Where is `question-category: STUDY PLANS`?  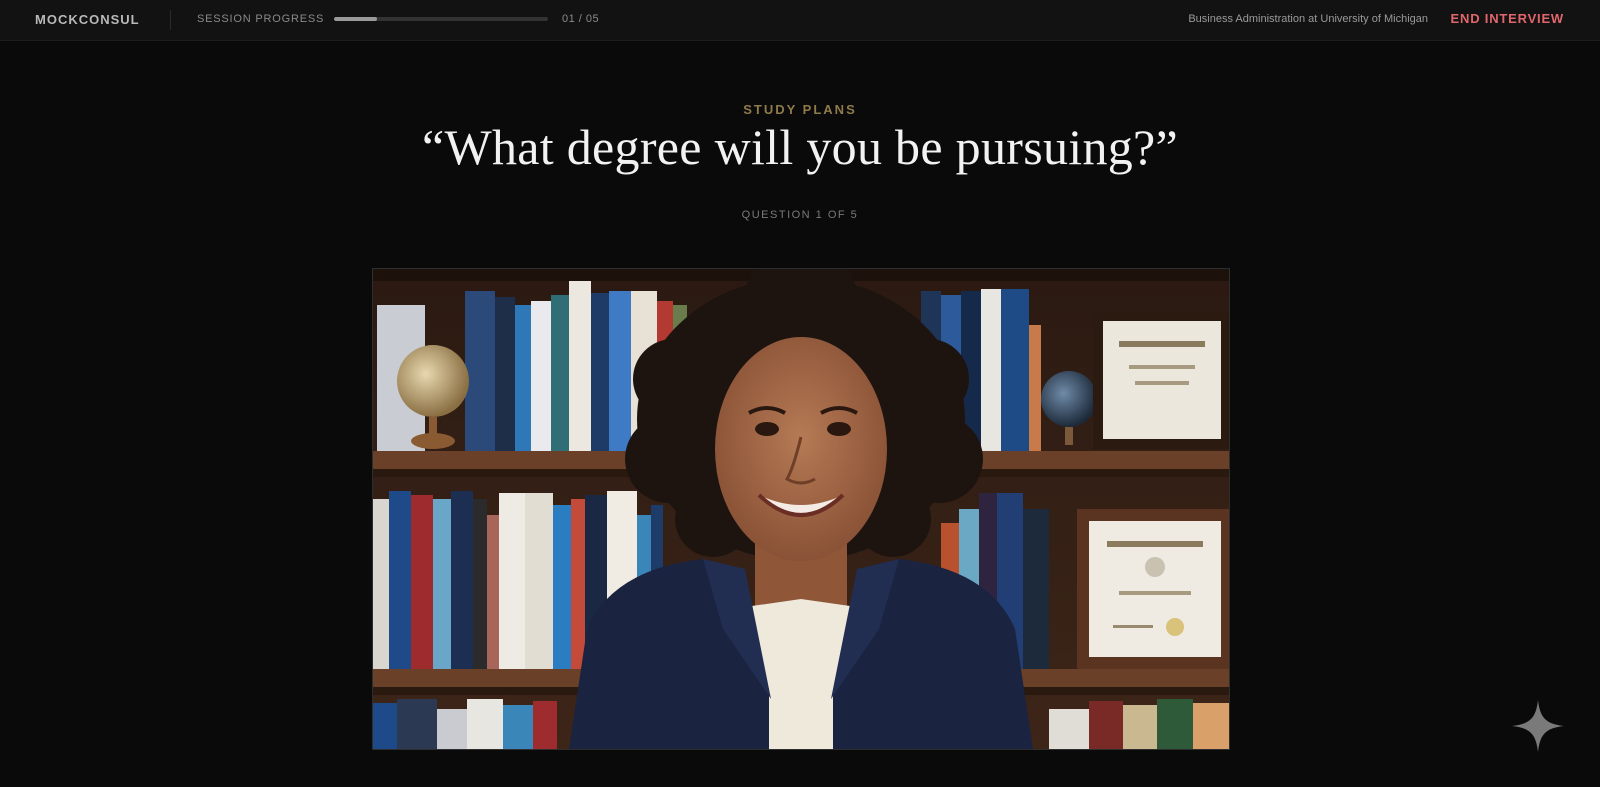
question-category: STUDY PLANS is located at coordinates (800, 109).